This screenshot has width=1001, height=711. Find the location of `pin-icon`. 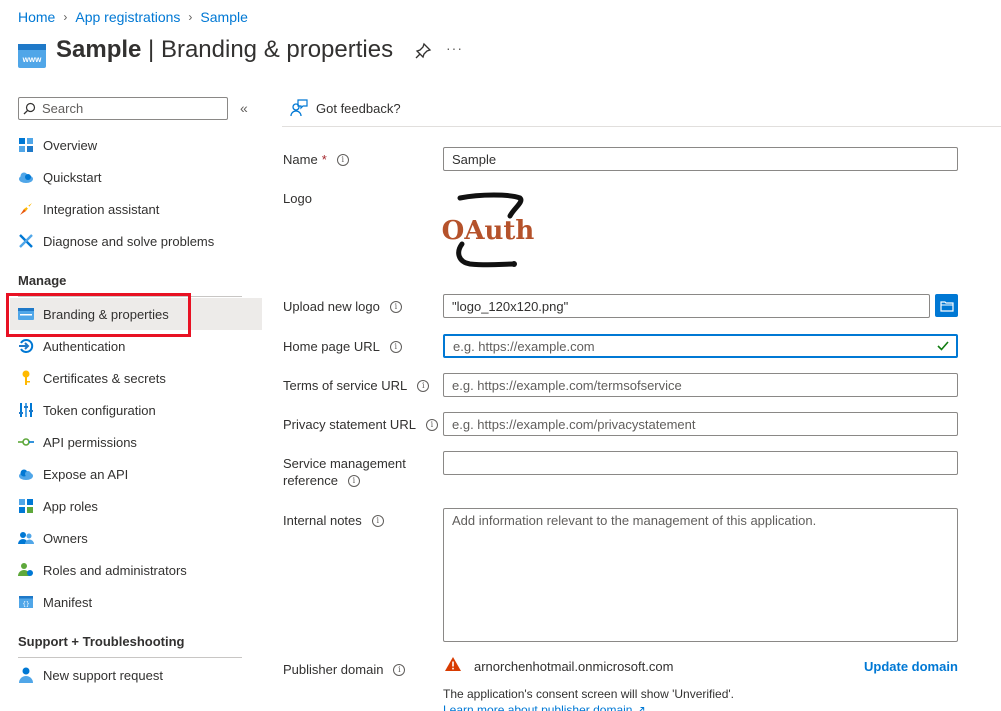

pin-icon is located at coordinates (423, 51).